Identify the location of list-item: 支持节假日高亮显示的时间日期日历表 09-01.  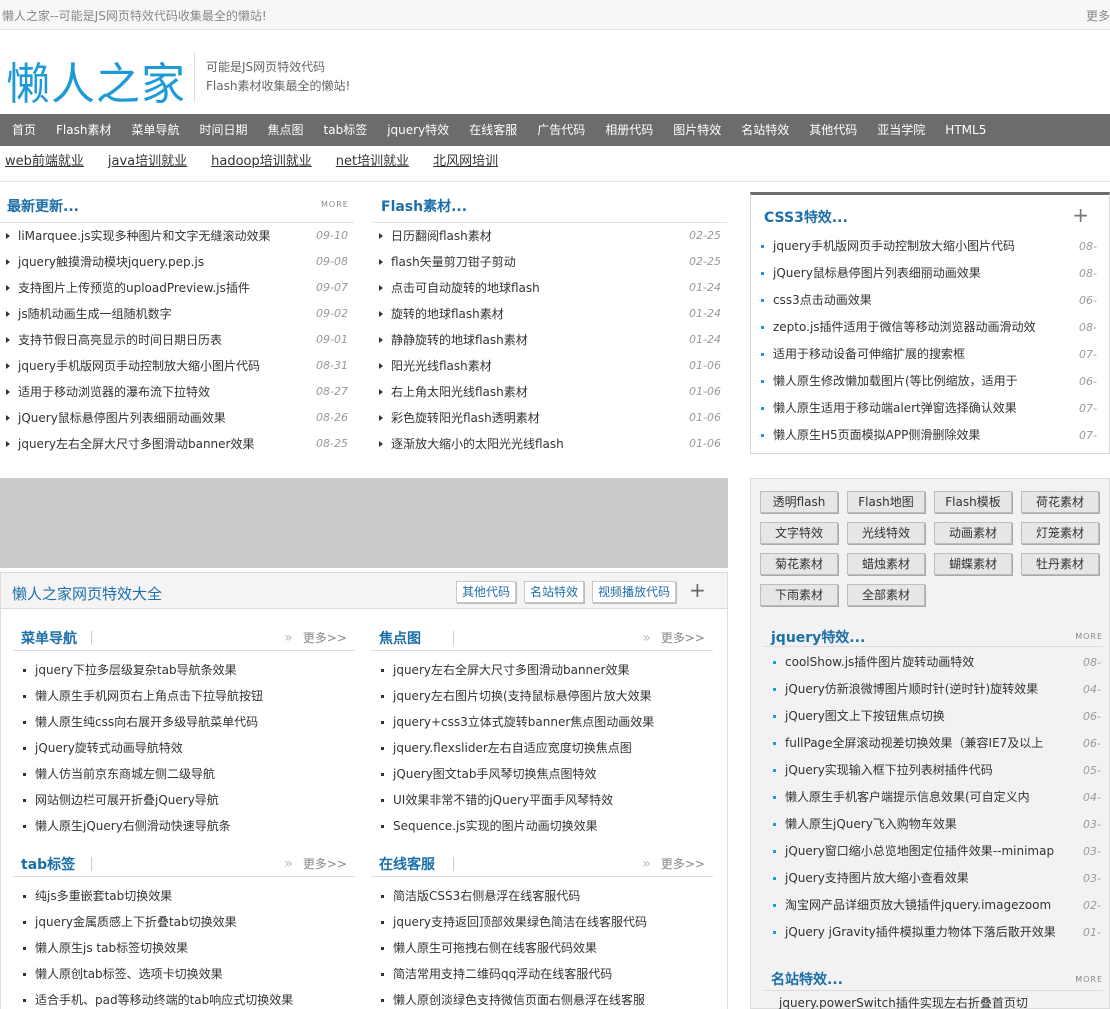
(177, 340).